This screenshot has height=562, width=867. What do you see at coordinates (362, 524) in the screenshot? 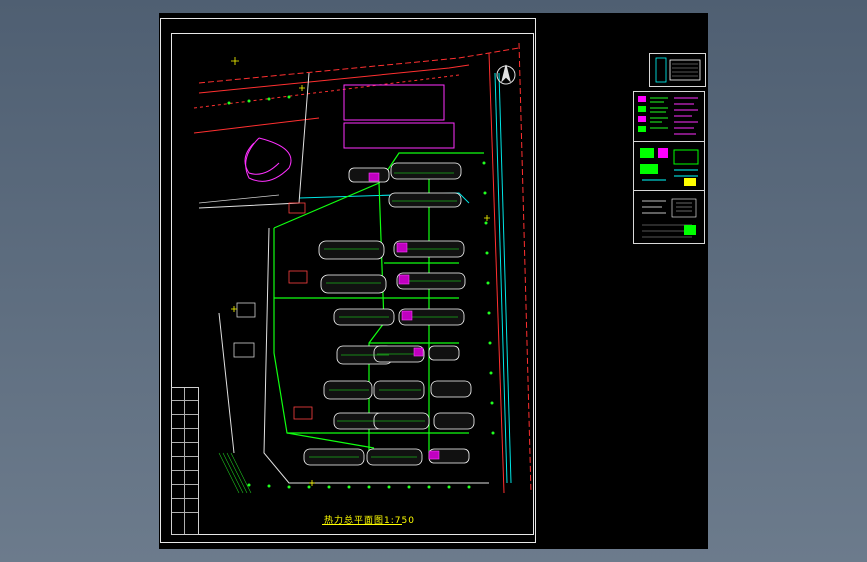
I see `title-underline` at bounding box center [362, 524].